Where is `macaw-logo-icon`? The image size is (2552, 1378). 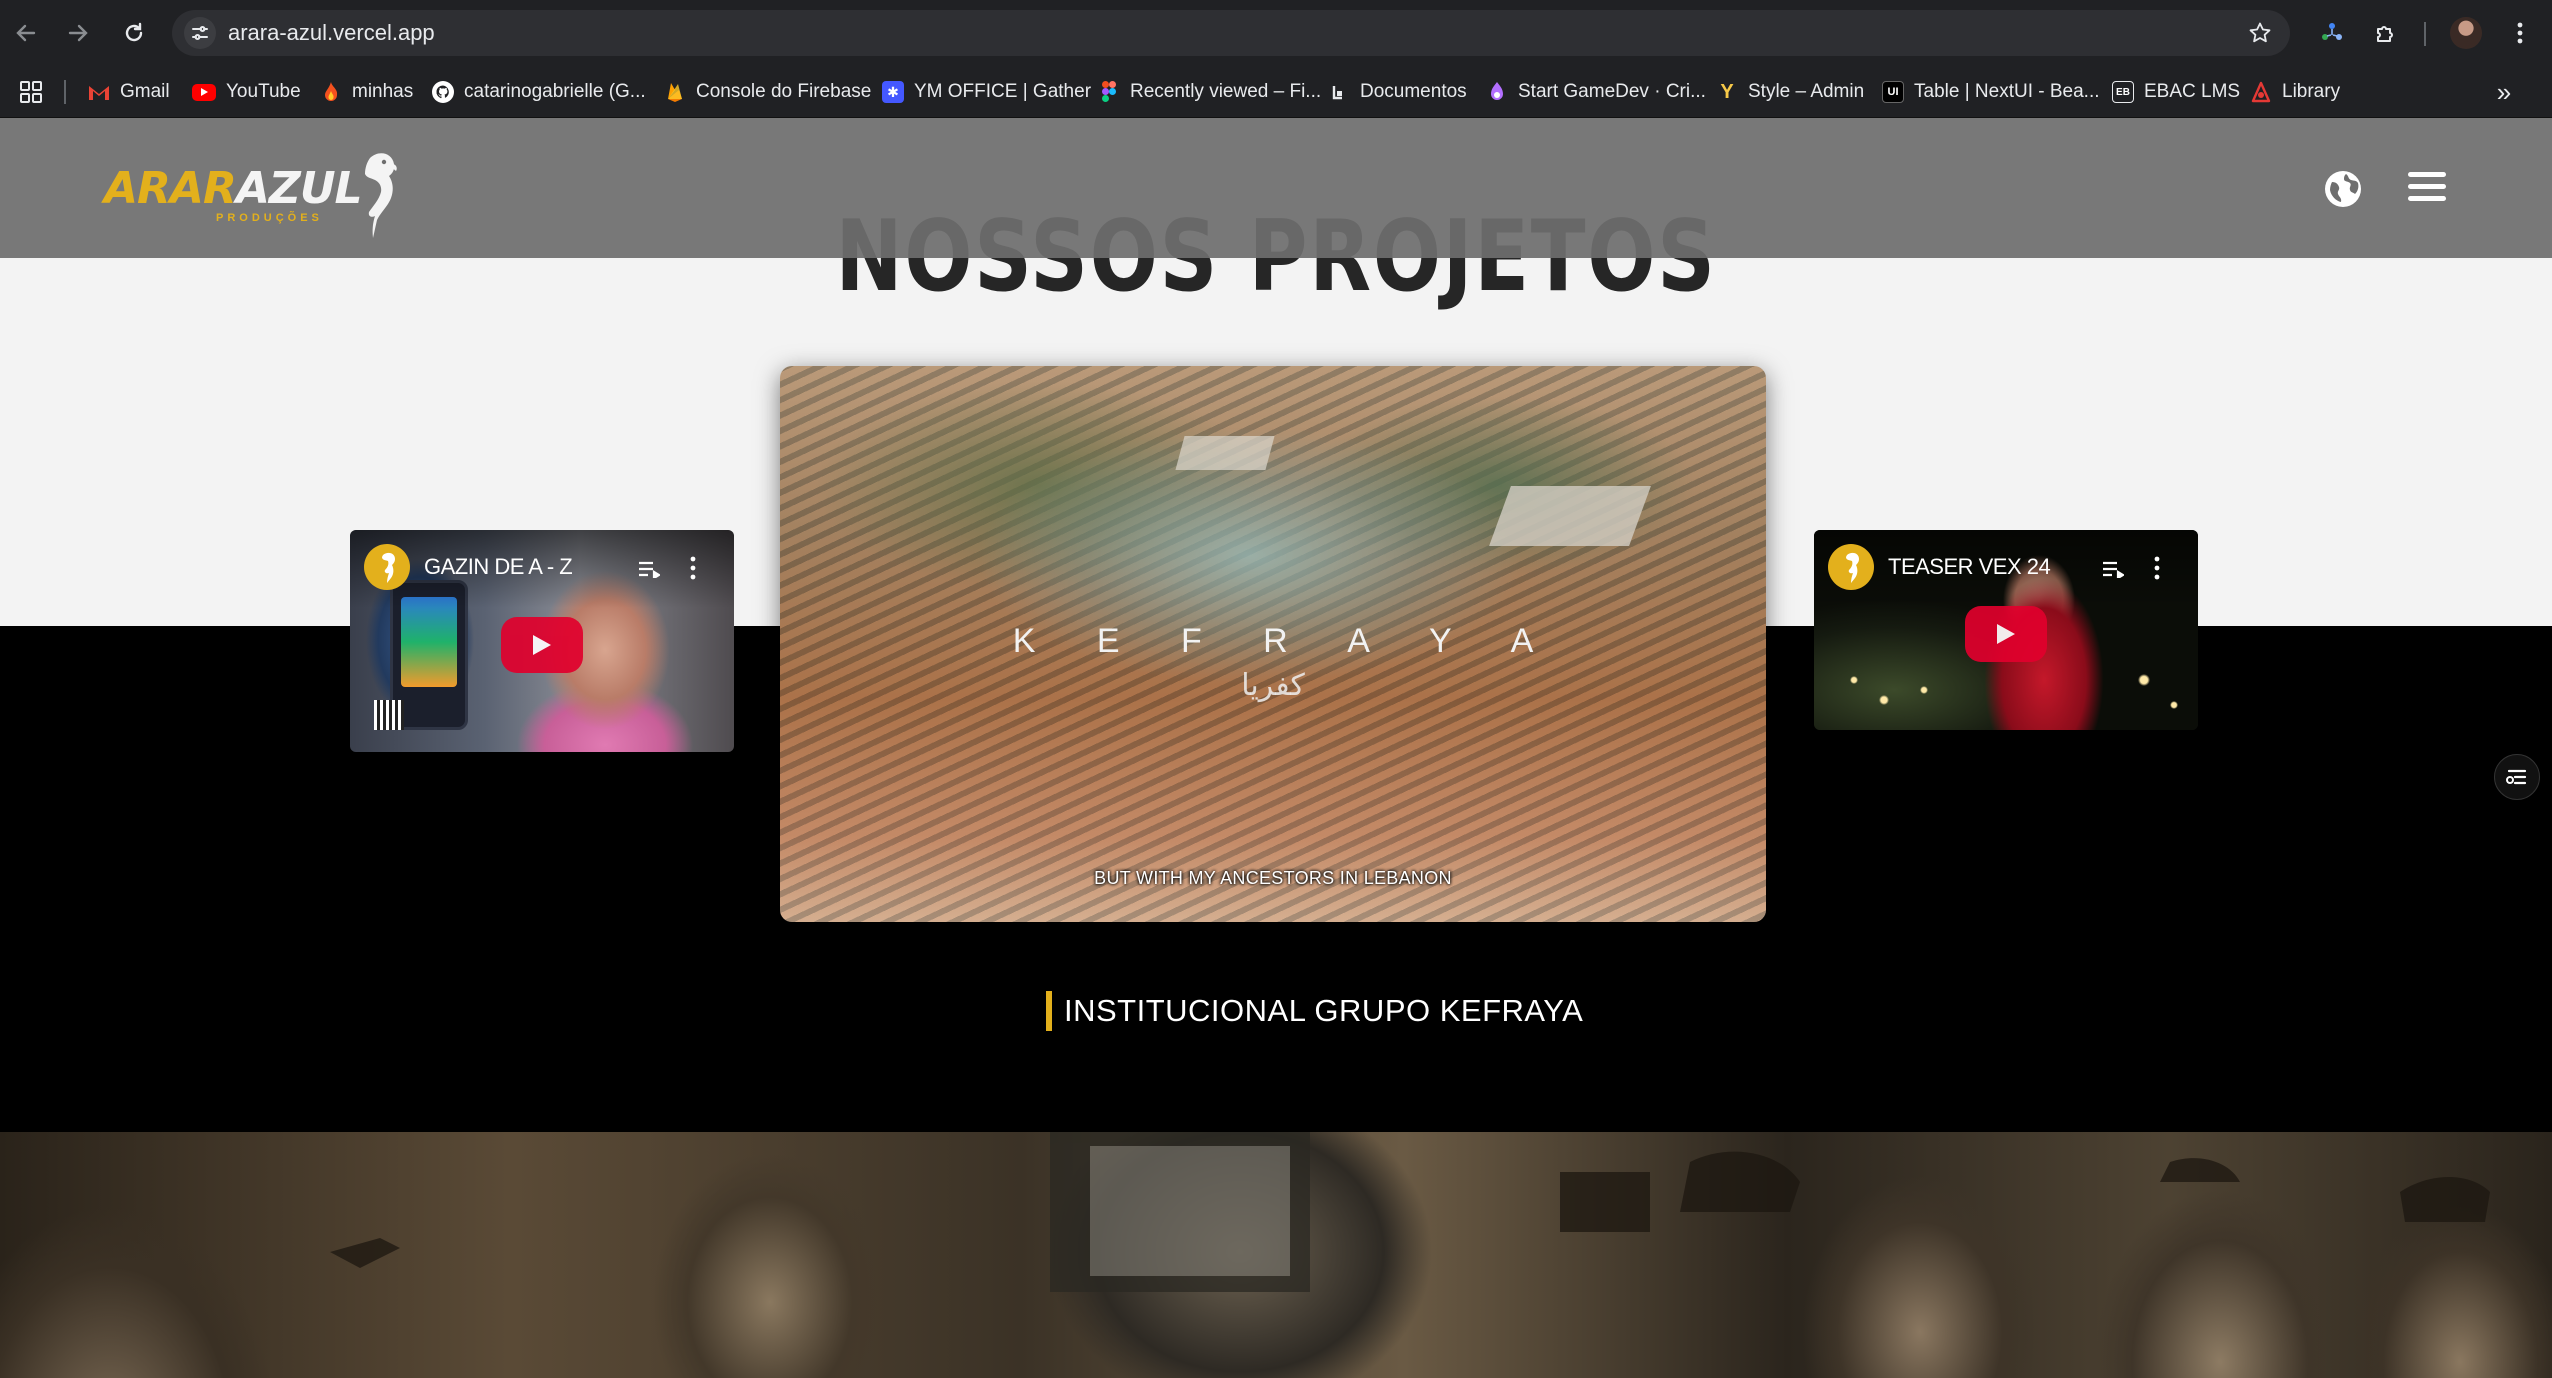
macaw-logo-icon is located at coordinates (380, 195).